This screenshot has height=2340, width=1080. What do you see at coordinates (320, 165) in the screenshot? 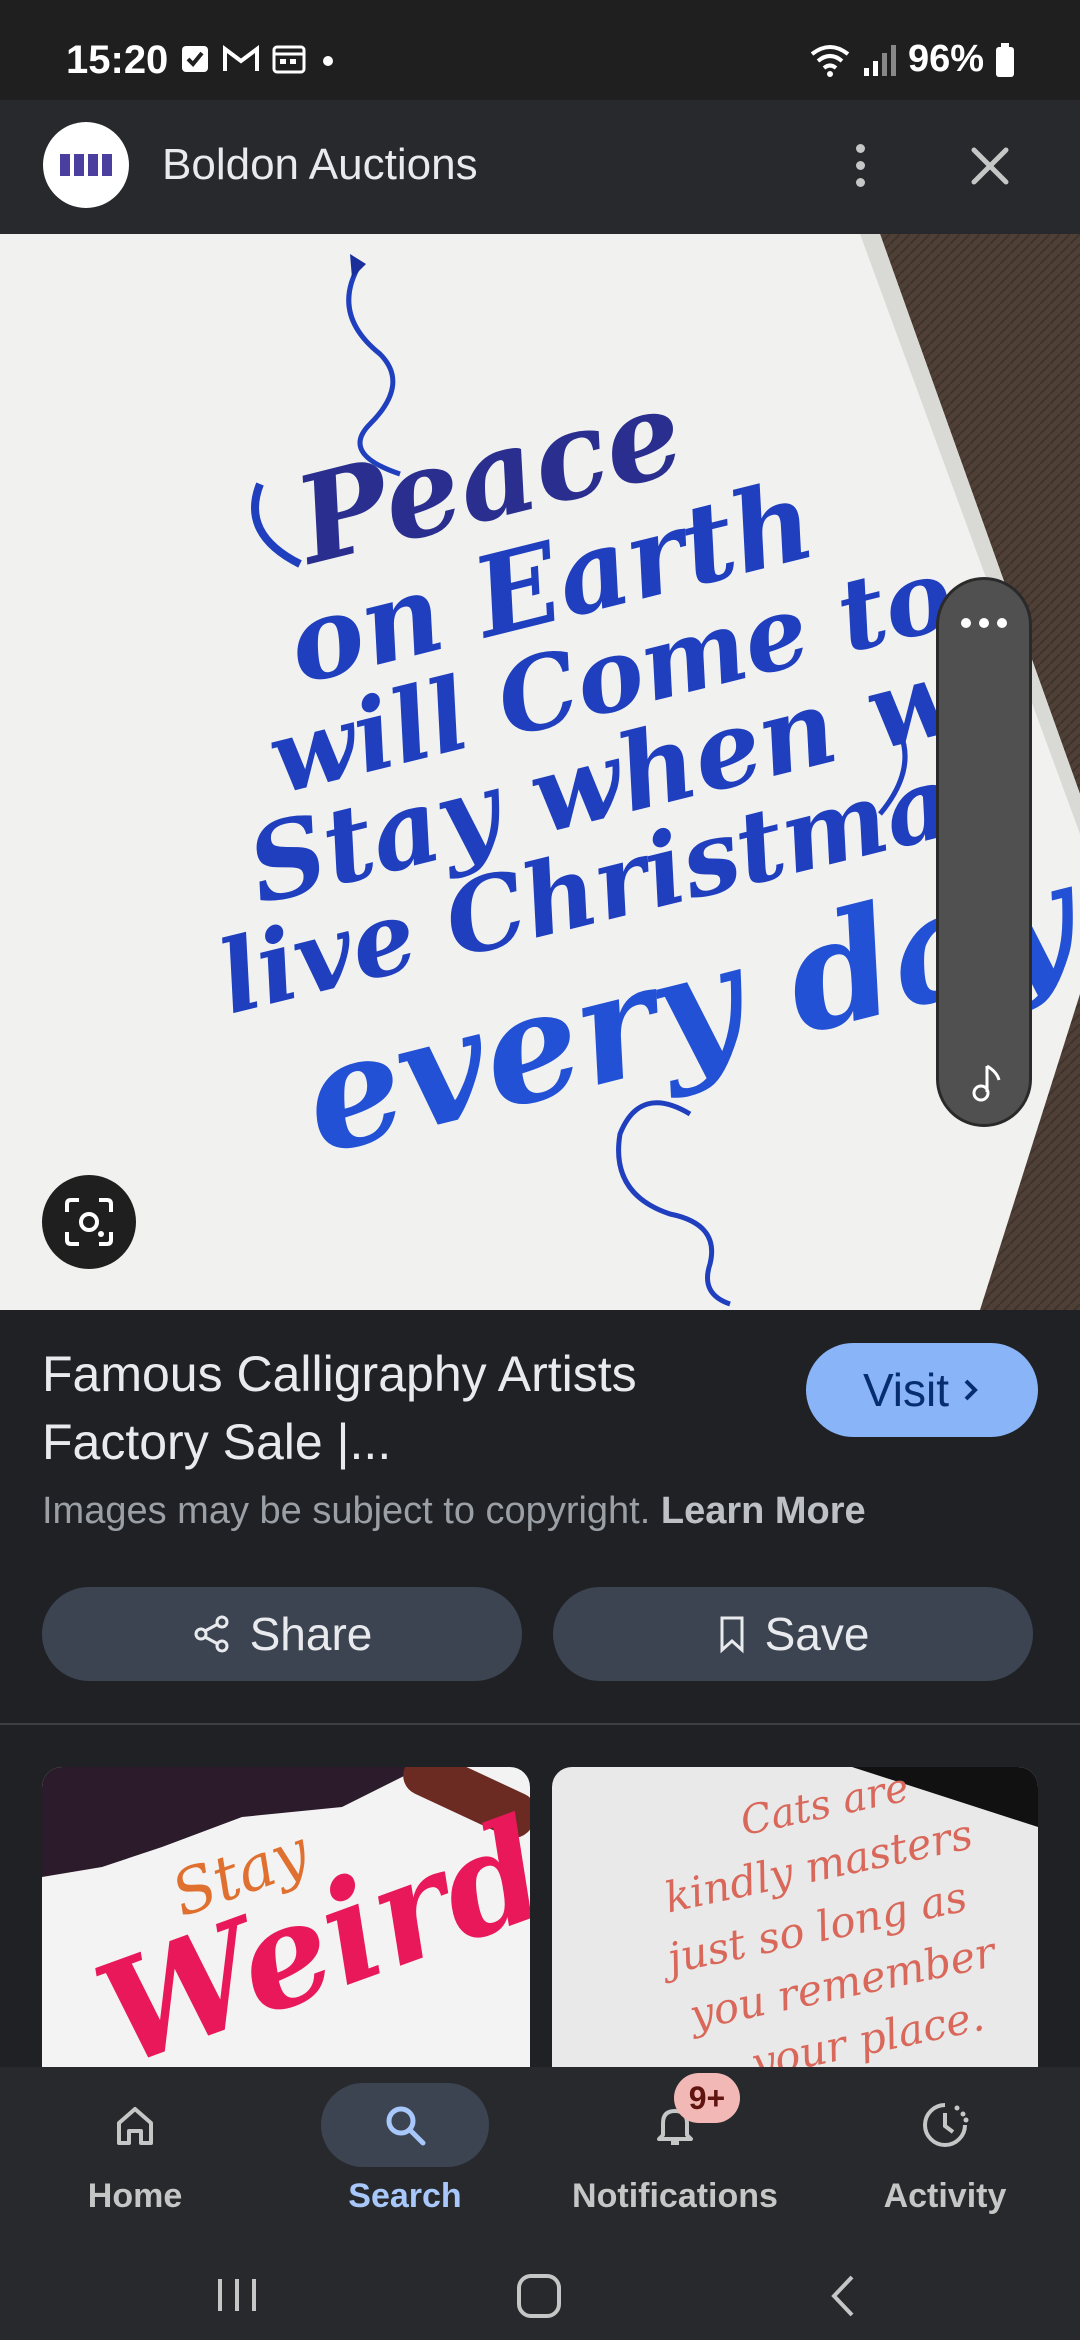
I see `site-title: Boldon Auctions` at bounding box center [320, 165].